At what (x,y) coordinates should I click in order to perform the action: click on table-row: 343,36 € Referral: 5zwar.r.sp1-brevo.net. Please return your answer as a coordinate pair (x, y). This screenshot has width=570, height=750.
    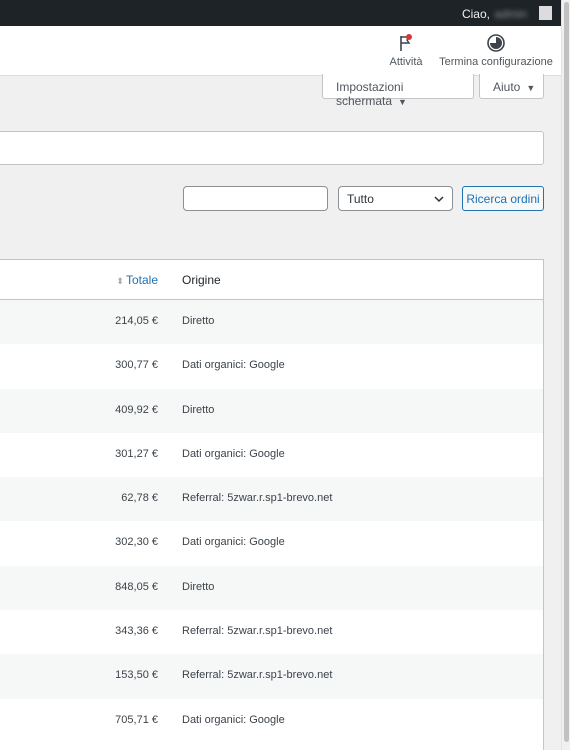
    Looking at the image, I should click on (271, 632).